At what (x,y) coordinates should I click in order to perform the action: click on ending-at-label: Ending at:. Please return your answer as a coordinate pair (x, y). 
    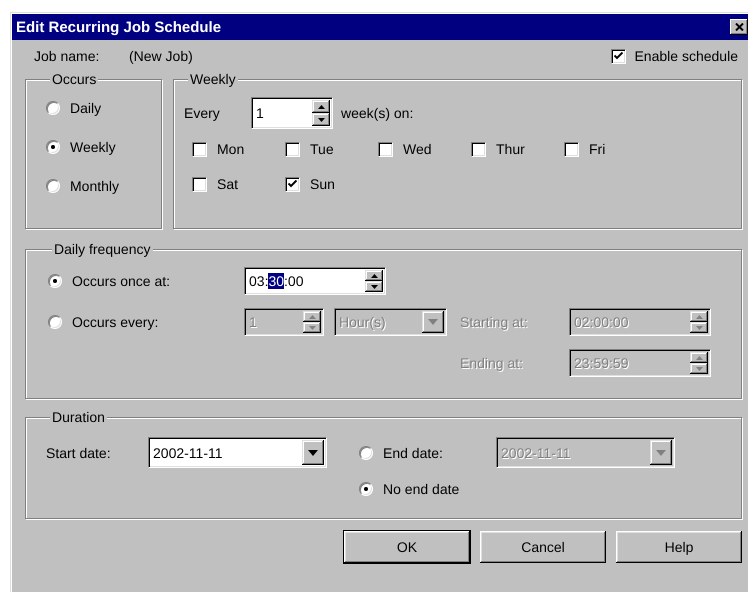
    Looking at the image, I should click on (492, 363).